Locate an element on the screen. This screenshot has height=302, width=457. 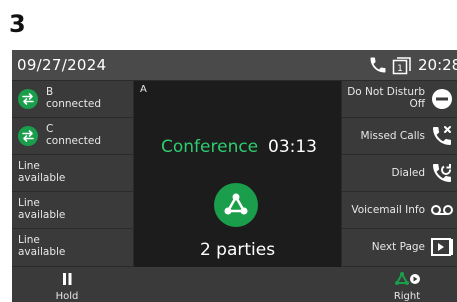
missed-calls-icon is located at coordinates (442, 136).